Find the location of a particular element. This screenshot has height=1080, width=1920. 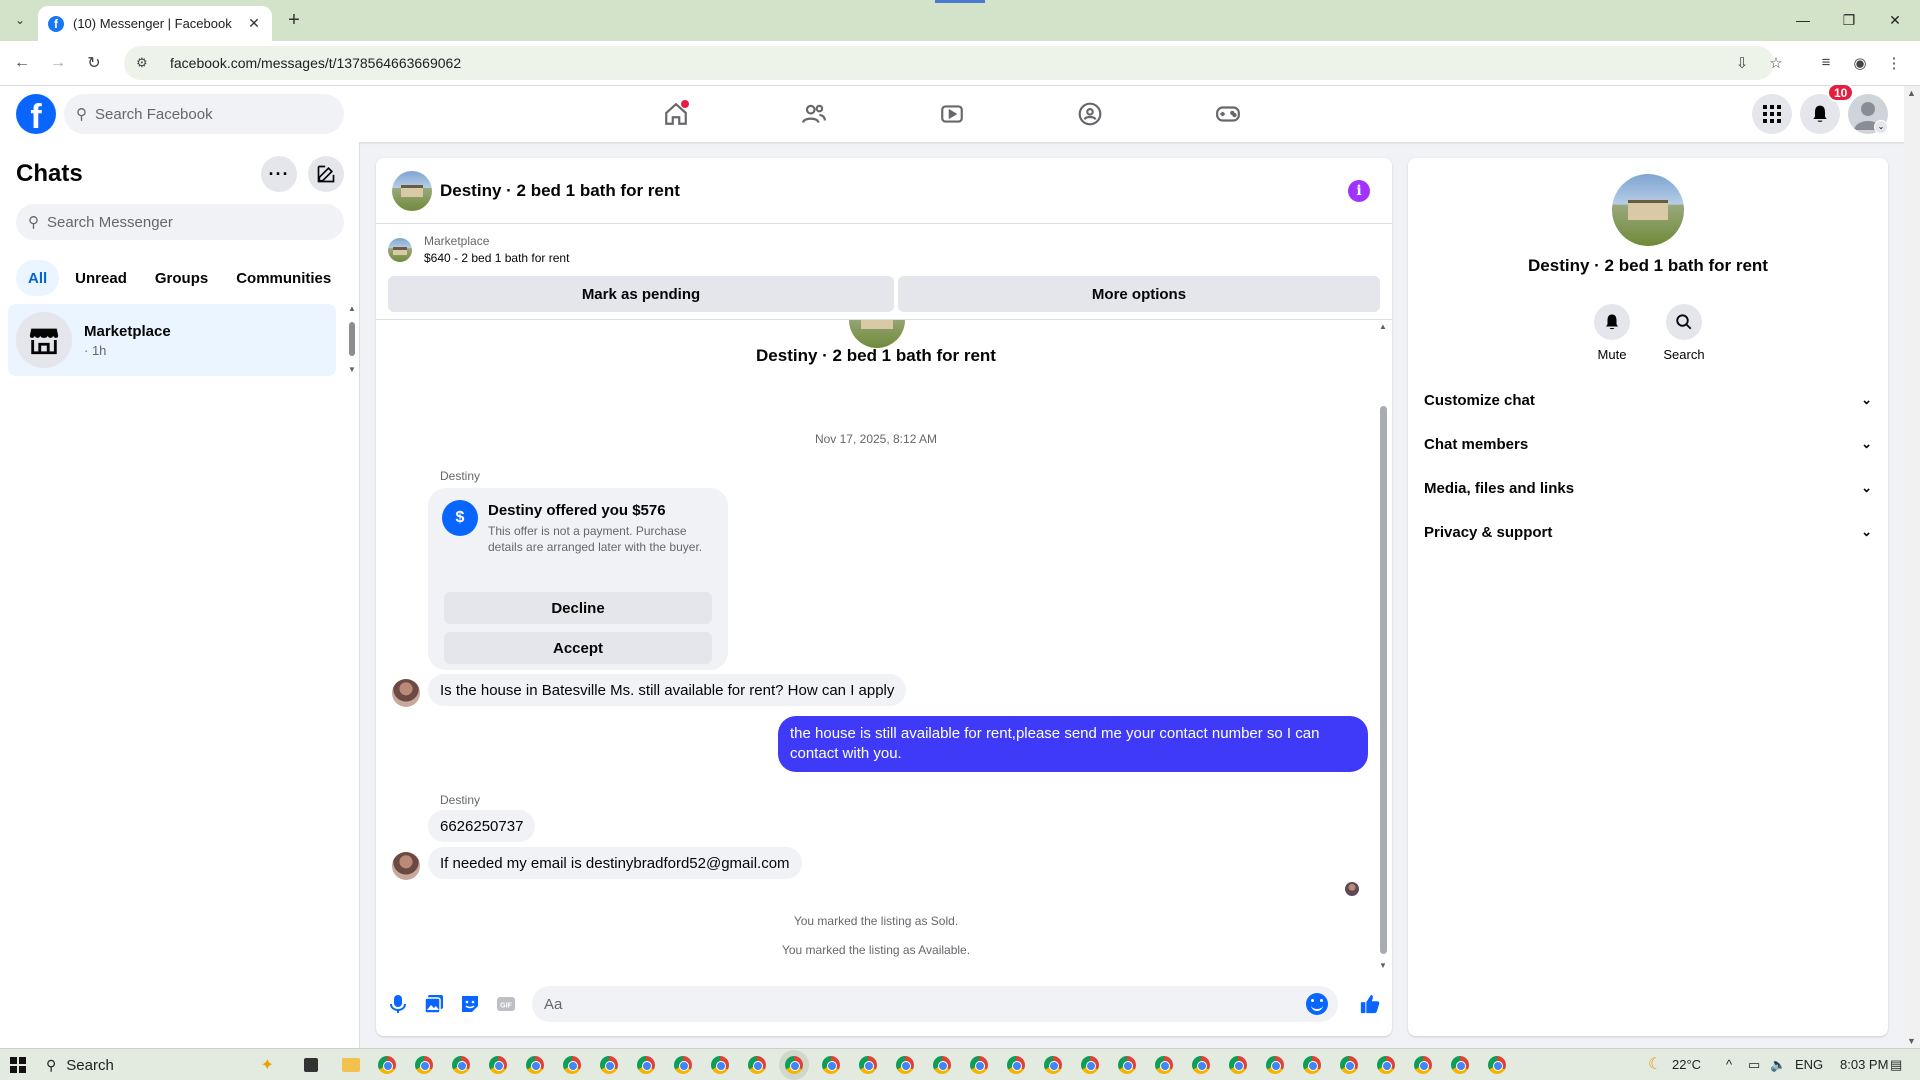

facebook-search-box: ⚲ is located at coordinates (204, 114).